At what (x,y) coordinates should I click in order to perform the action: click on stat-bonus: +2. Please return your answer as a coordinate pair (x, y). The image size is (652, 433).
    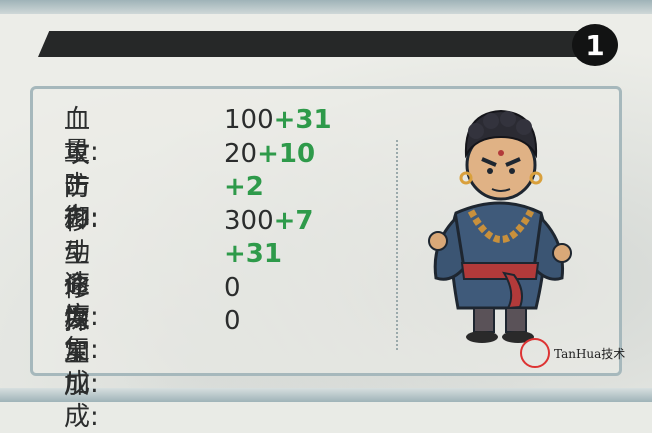
    Looking at the image, I should click on (244, 187).